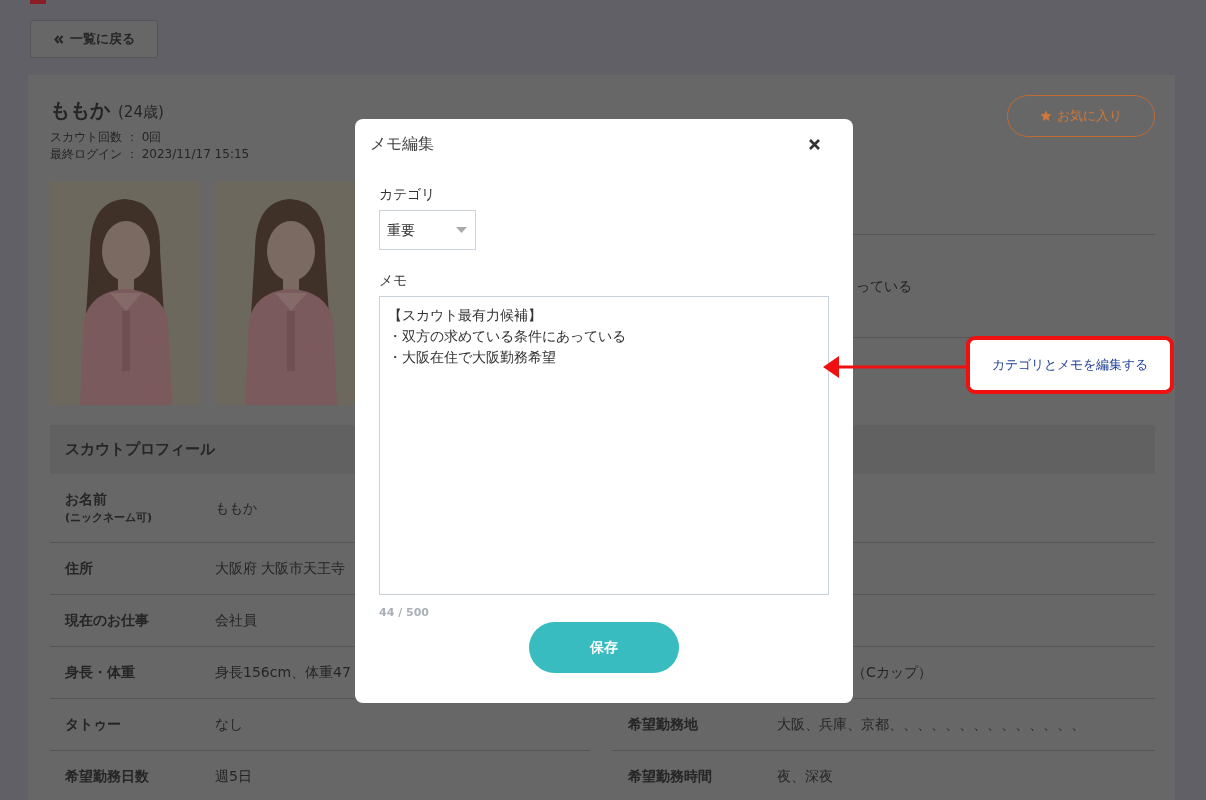 This screenshot has width=1206, height=800. What do you see at coordinates (663, 724) in the screenshot?
I see `field-label: 希望勤務地` at bounding box center [663, 724].